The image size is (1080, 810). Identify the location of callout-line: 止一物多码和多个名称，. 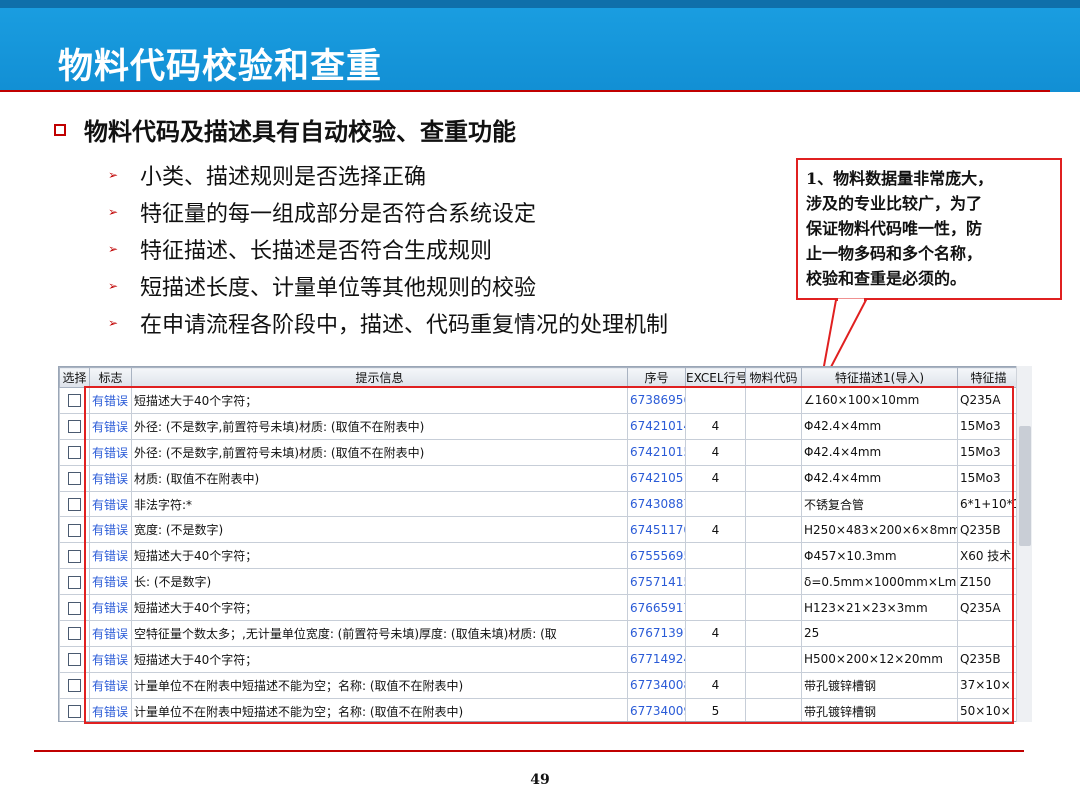
(894, 253).